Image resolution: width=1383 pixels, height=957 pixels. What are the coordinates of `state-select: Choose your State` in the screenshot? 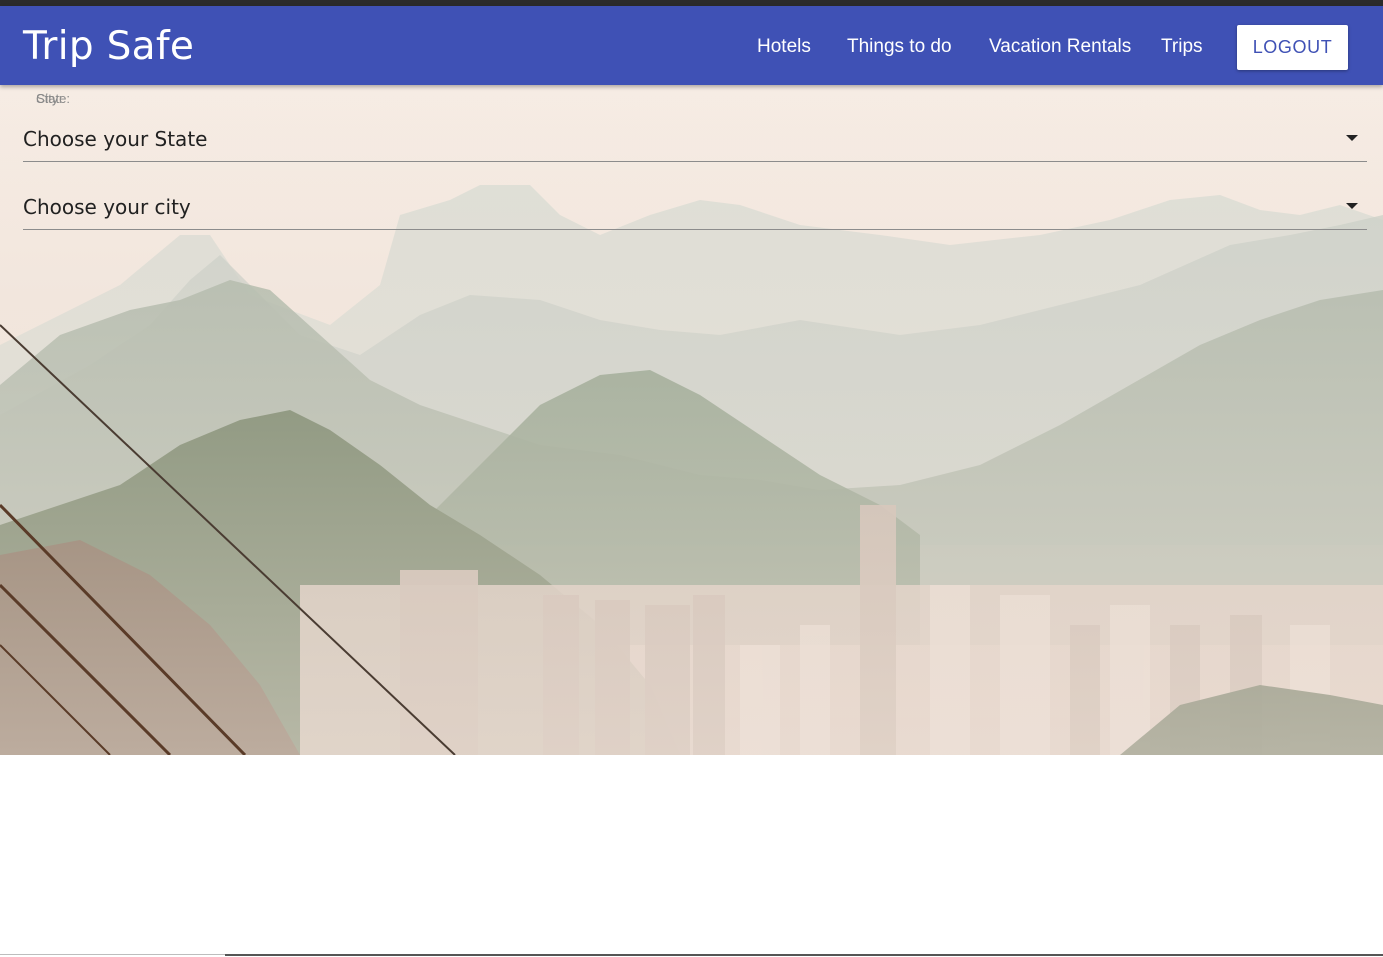 It's located at (695, 139).